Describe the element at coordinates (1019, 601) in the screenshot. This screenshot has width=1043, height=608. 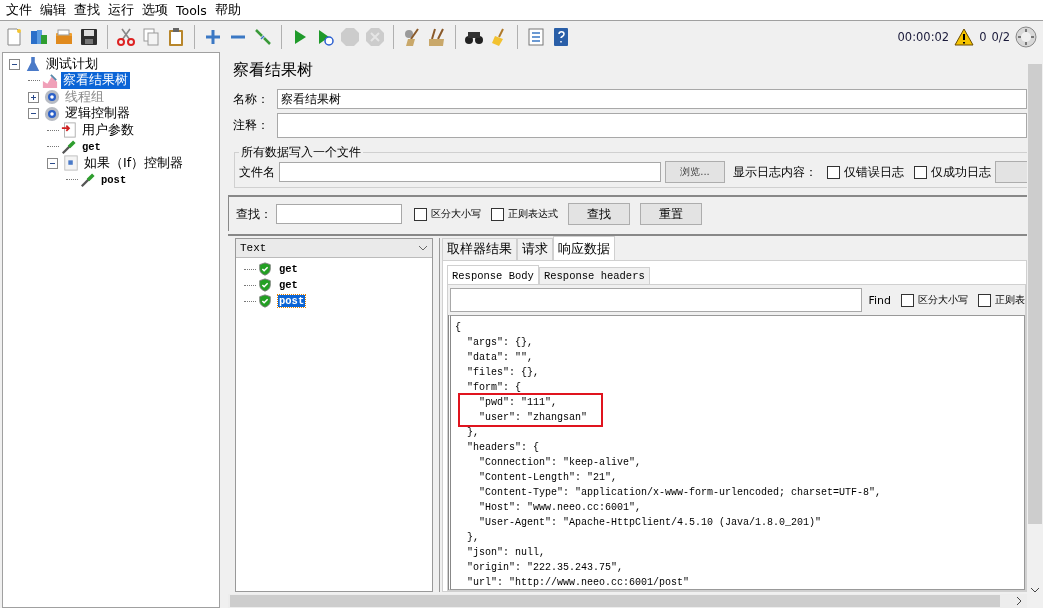
I see `scroll-right-icon` at that location.